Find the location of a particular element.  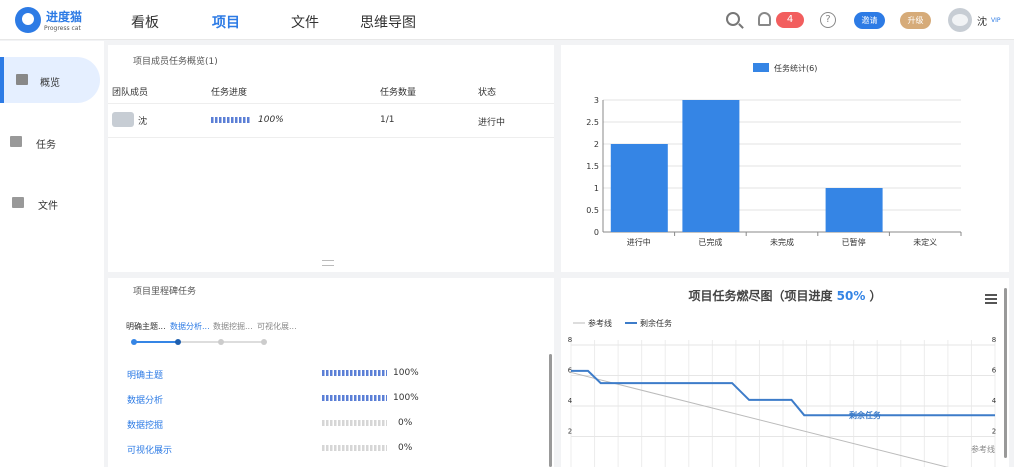

legend-label: 剩余任务 is located at coordinates (656, 323).